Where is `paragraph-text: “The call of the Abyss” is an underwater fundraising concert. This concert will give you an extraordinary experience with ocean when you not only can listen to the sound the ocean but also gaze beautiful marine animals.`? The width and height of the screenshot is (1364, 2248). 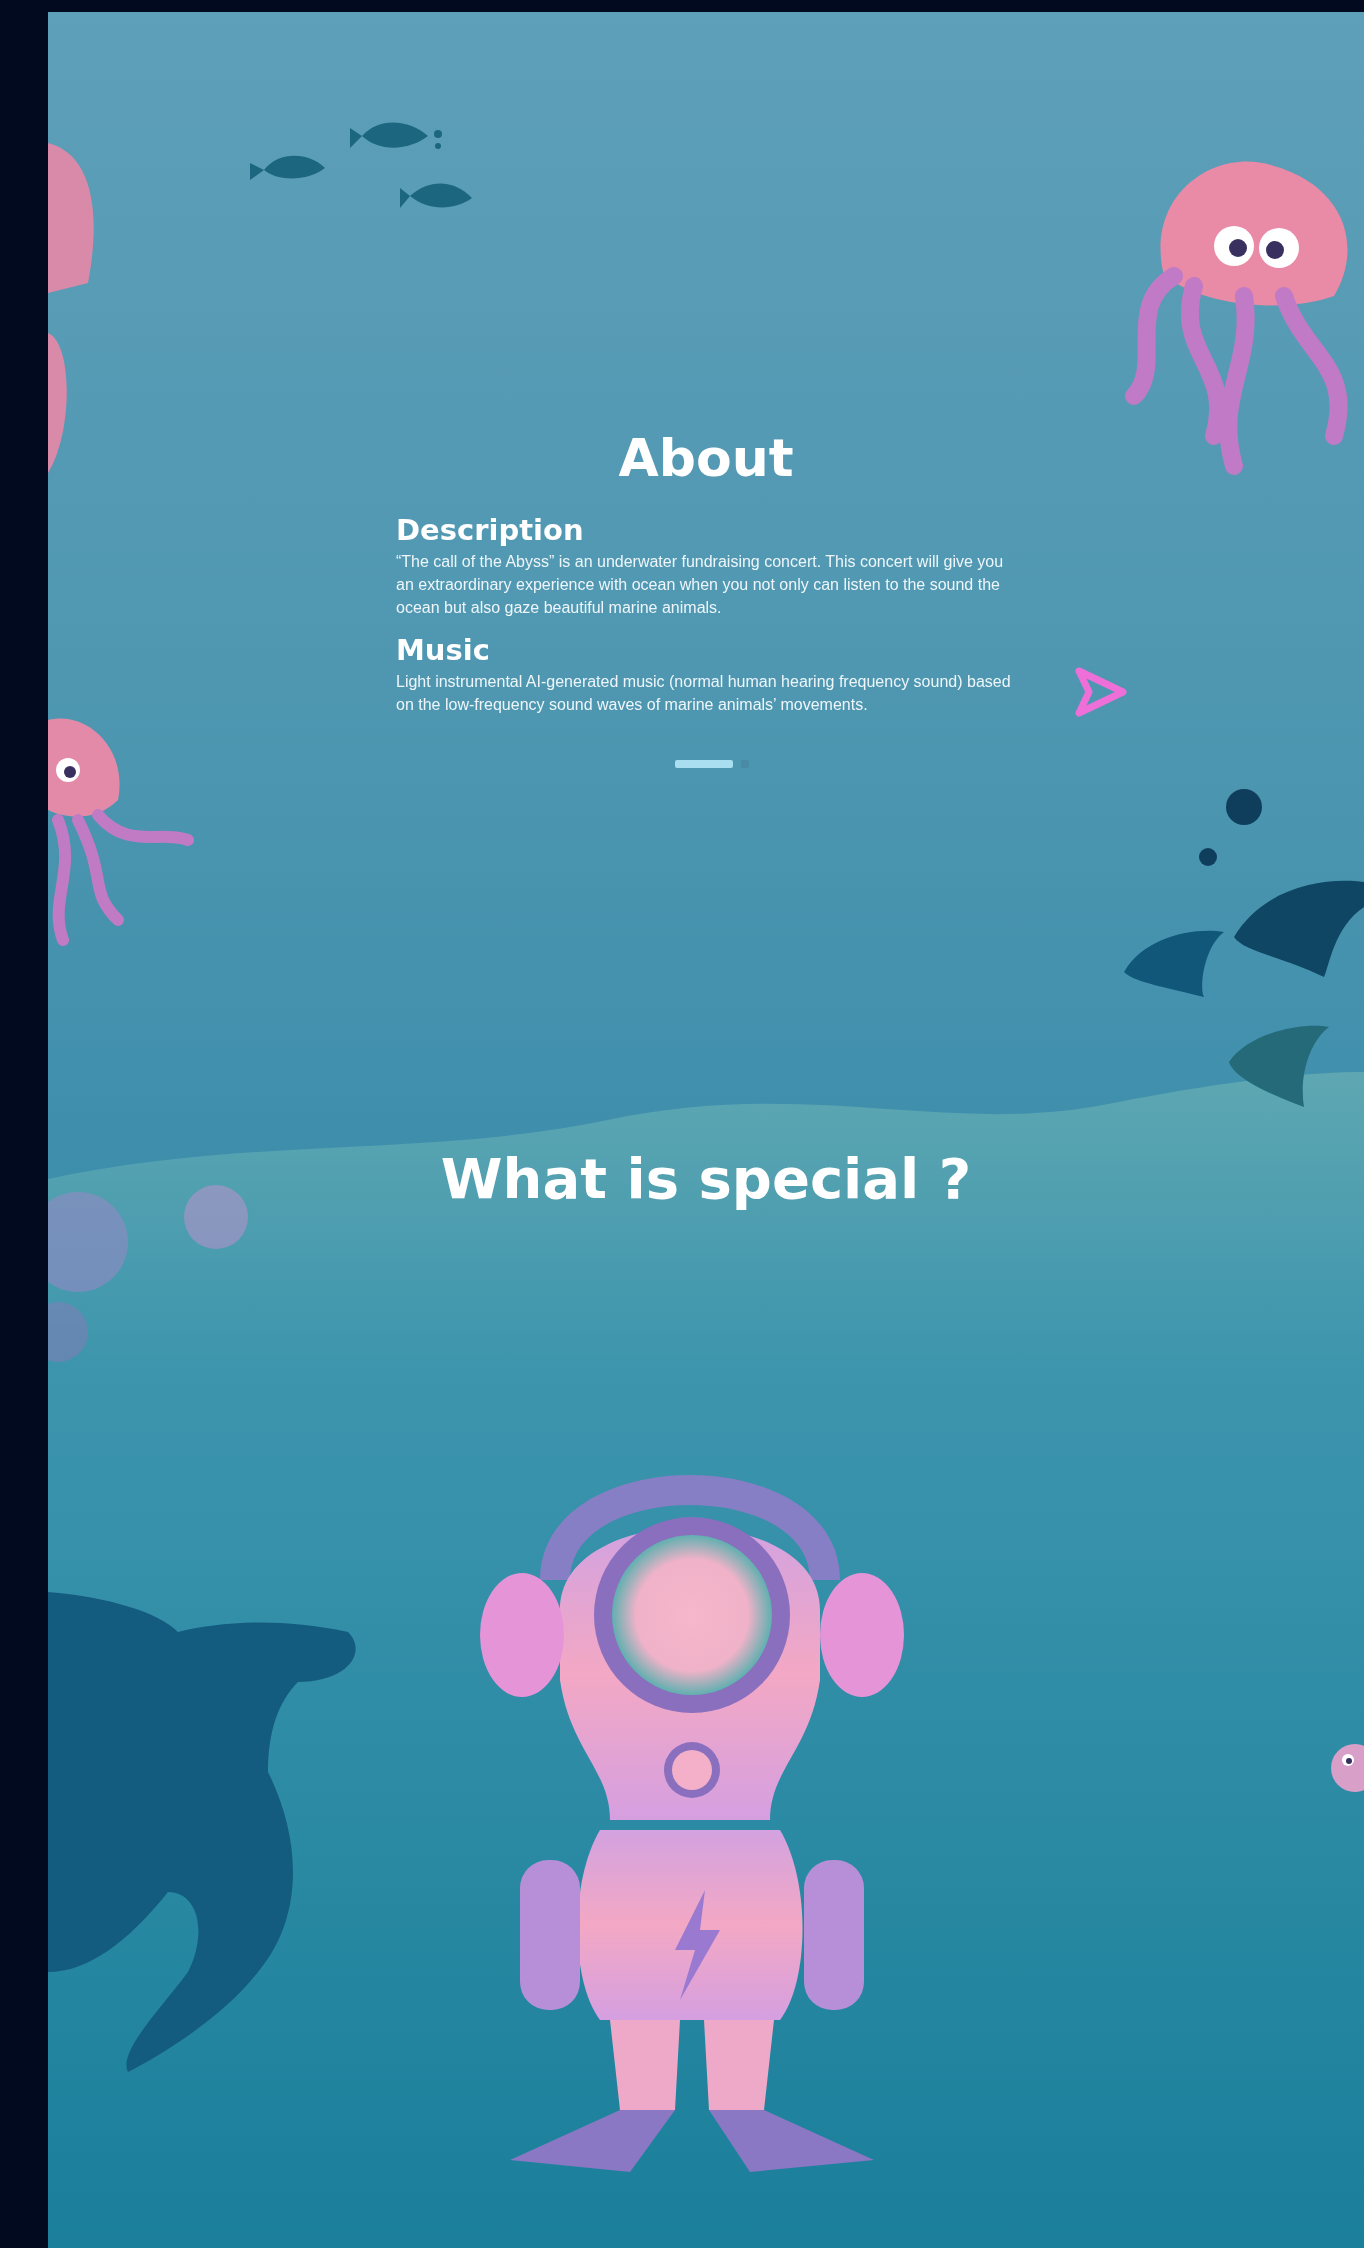 paragraph-text: “The call of the Abyss” is an underwater fundraising concert. This concert will give you an extraordinary experience with ocean when you not only can listen to the sound the ocean but also gaze beautiful marine animals. is located at coordinates (700, 585).